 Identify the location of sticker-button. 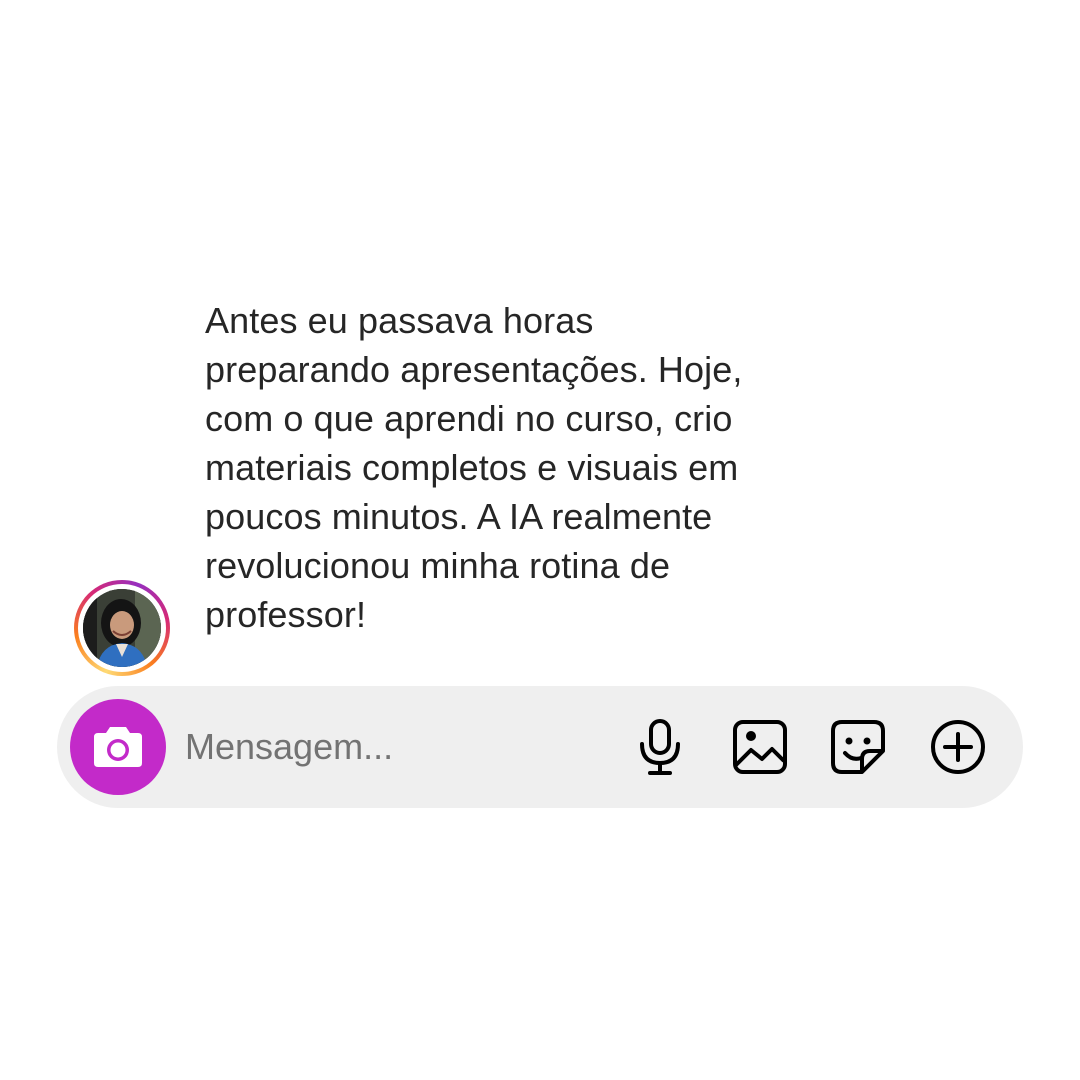
(858, 747).